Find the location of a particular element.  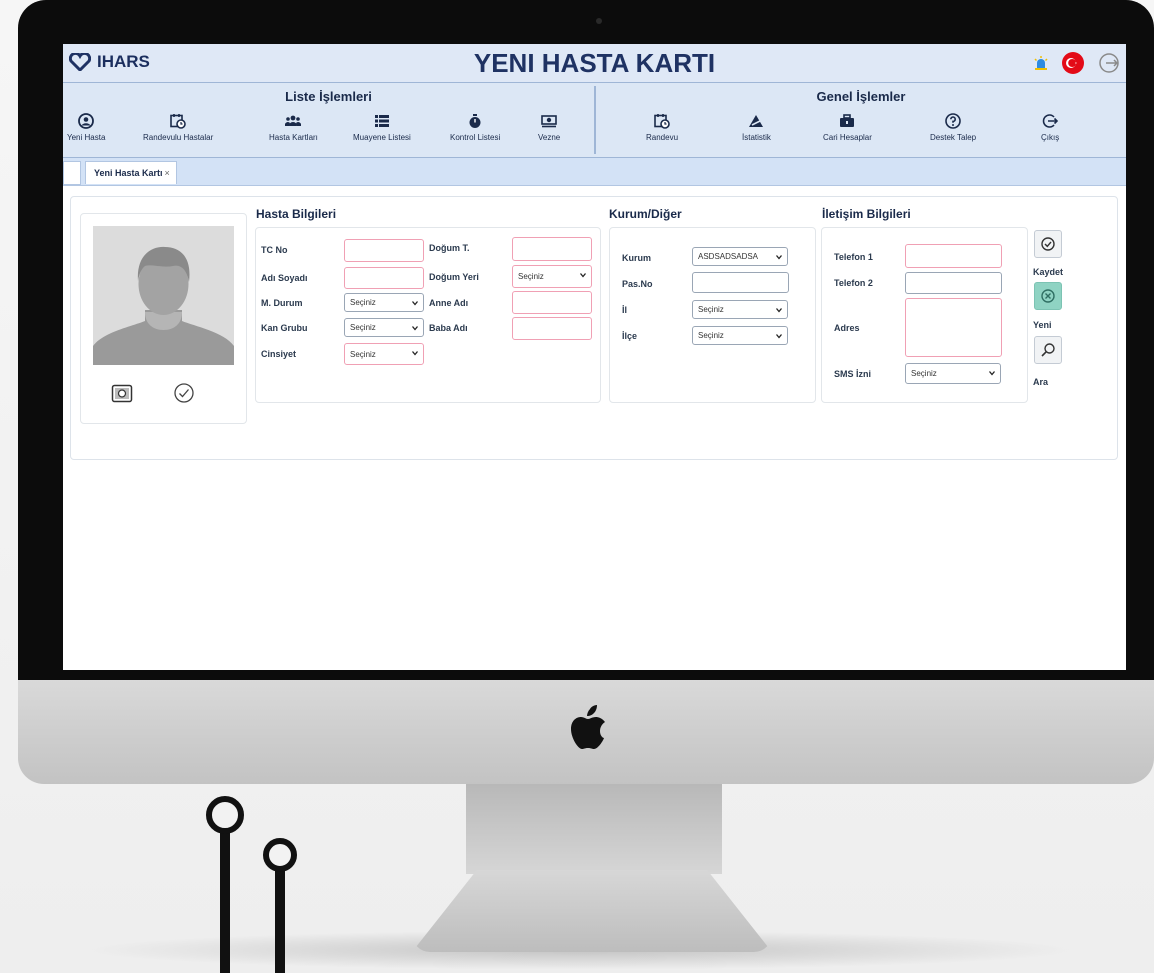

sms-select-value: Seçiniz is located at coordinates (924, 373).